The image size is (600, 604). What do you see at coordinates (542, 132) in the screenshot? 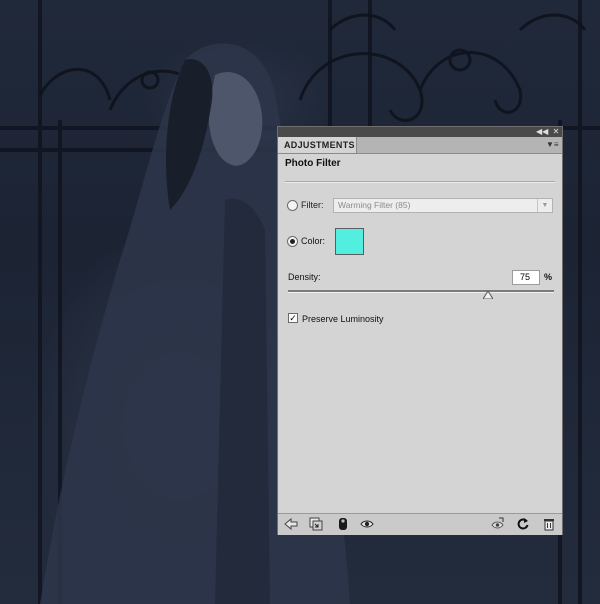
I see `double-chevron-left-icon: ◀◀` at bounding box center [542, 132].